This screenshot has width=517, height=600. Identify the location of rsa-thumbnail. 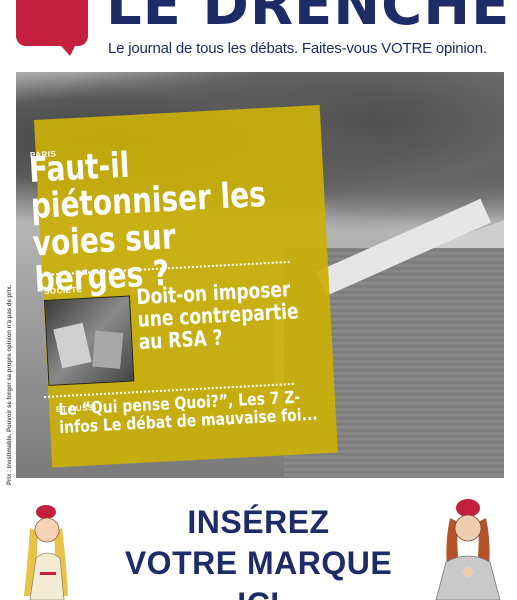
(89, 340).